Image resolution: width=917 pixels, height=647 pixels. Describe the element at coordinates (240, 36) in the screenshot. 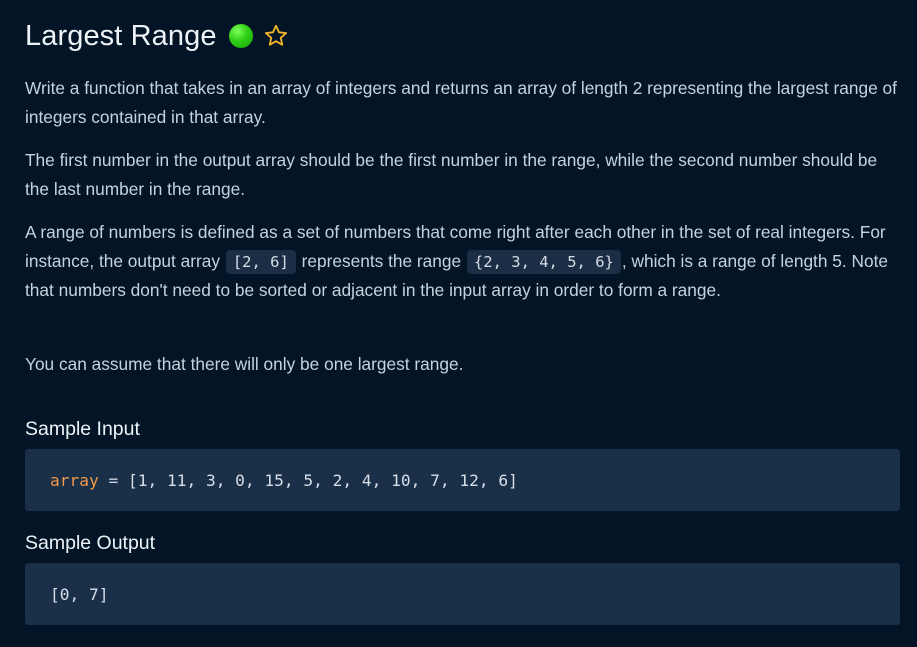

I see `difficulty-indicator-icon` at that location.